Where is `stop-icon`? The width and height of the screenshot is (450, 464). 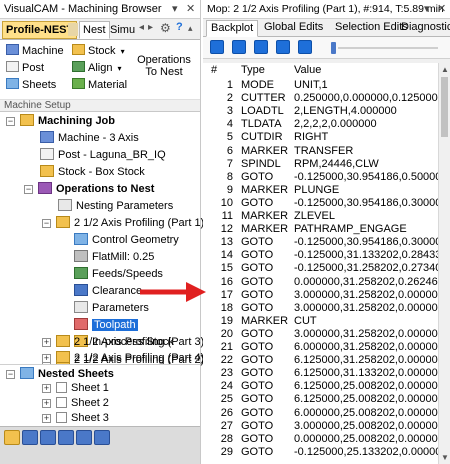 stop-icon is located at coordinates (283, 47).